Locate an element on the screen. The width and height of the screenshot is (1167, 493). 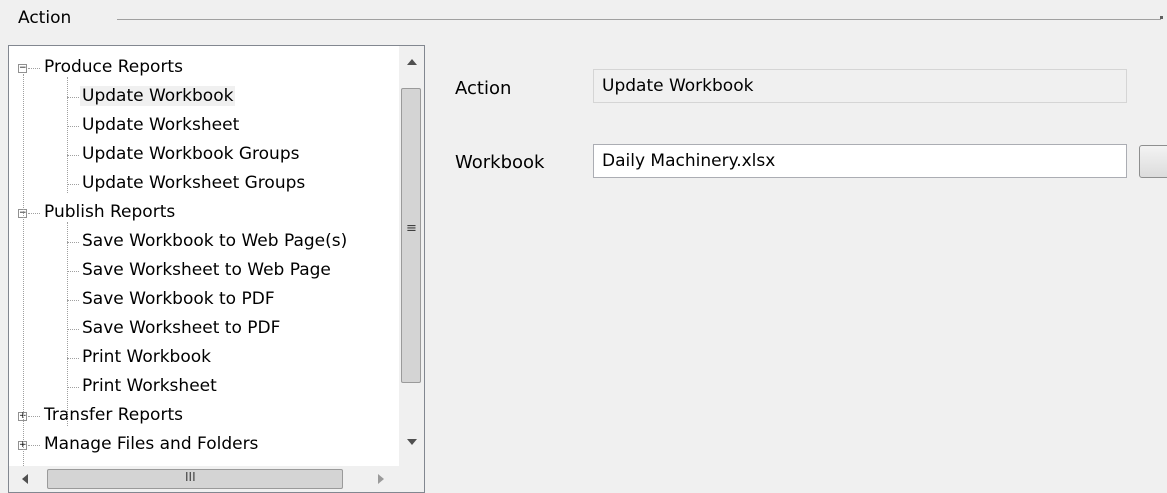
tree-item-node: Update Worksheet is located at coordinates (160, 125).